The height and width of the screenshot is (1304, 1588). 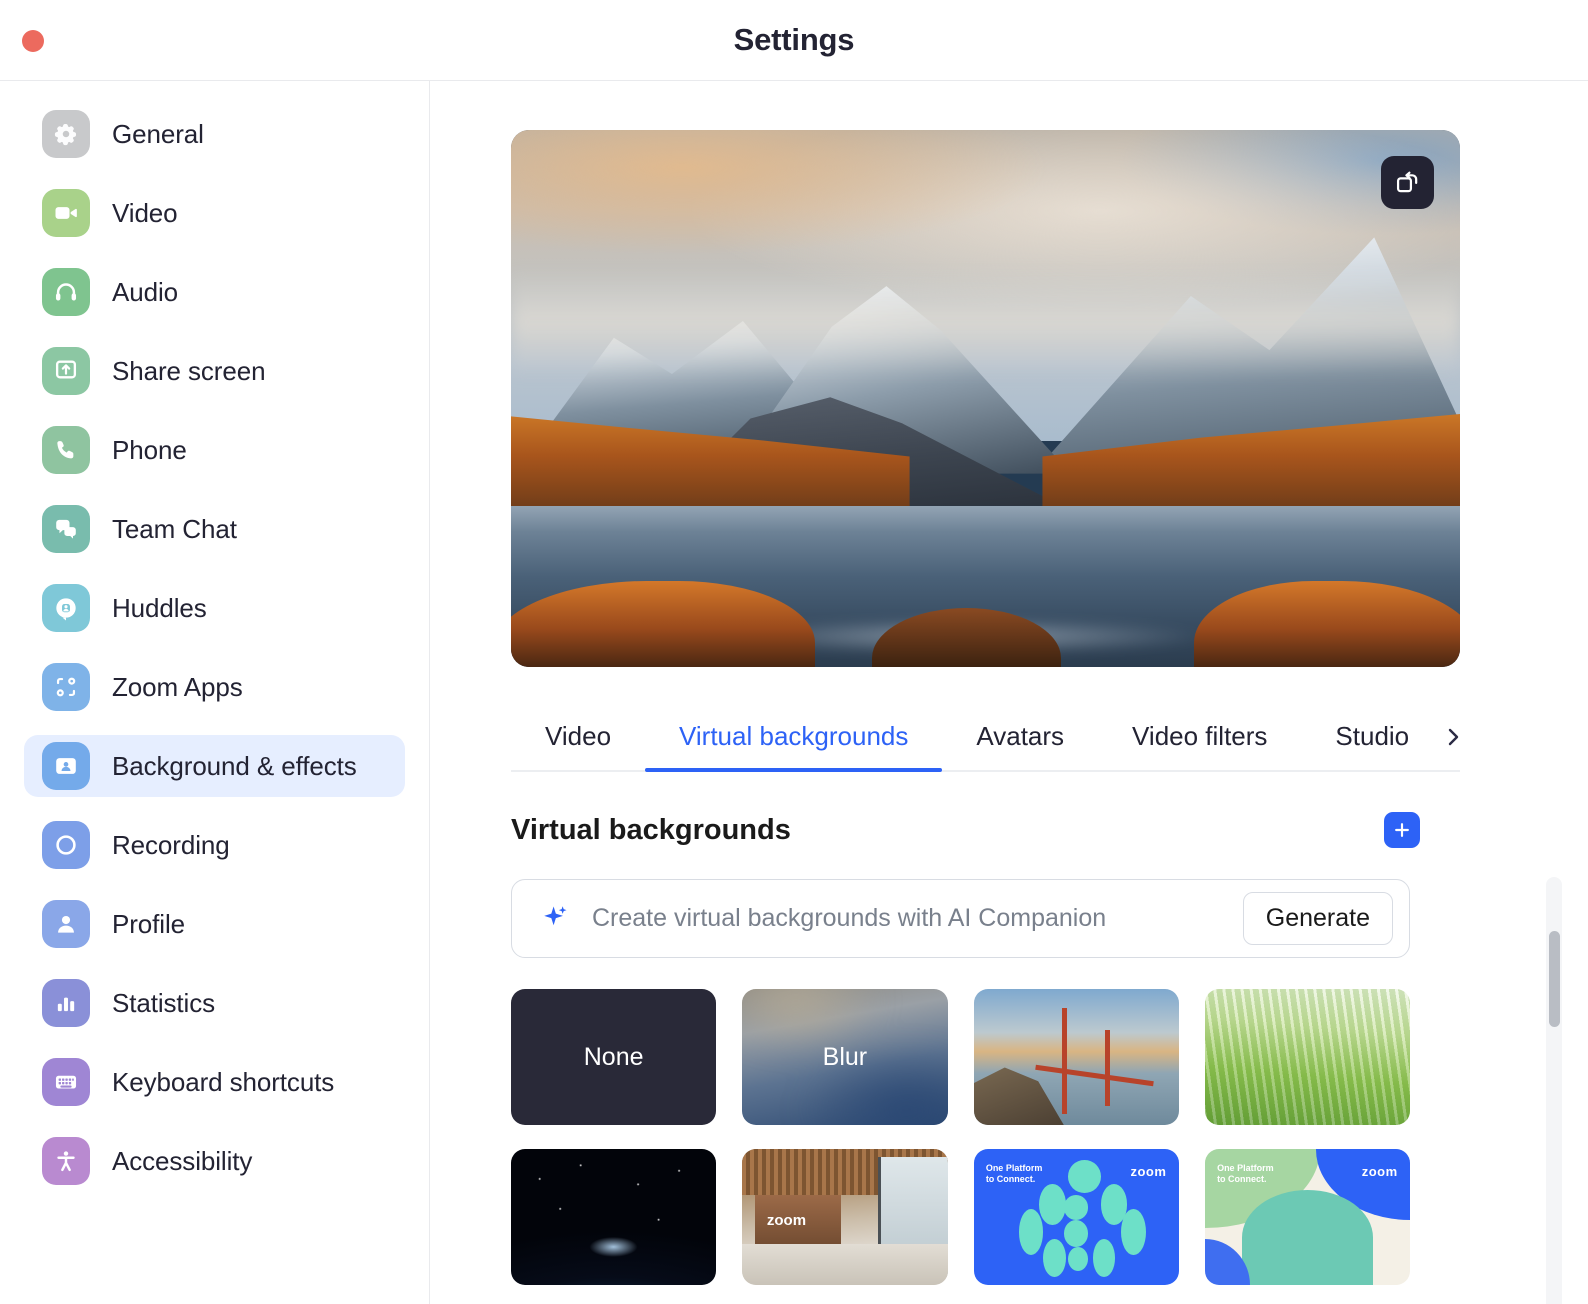 I want to click on pattern-shape, so click(x=1307, y=1237).